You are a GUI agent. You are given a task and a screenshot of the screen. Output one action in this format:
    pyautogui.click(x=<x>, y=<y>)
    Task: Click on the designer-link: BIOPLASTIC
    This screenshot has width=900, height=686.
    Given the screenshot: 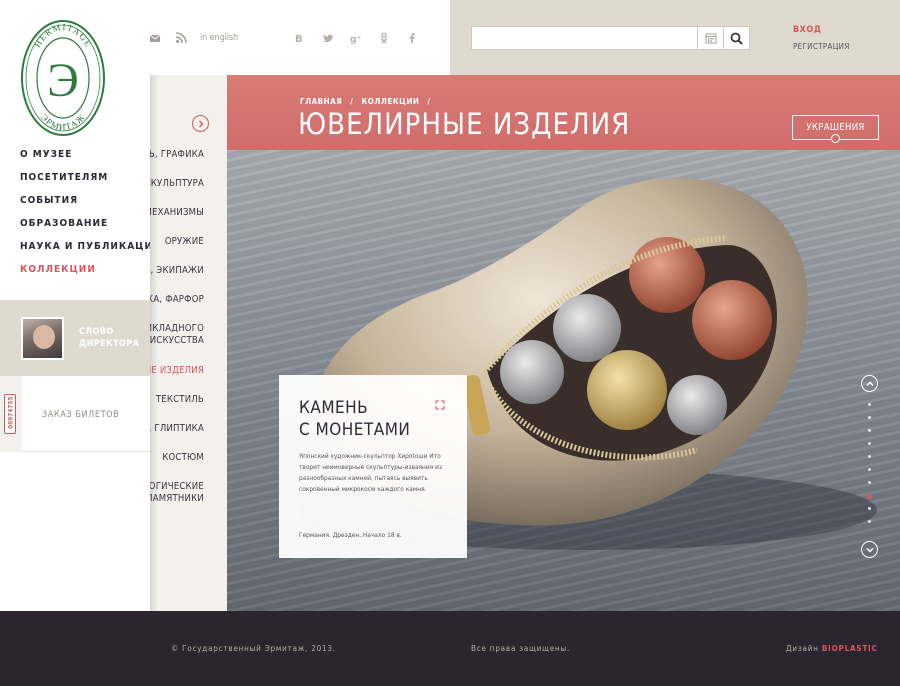 What is the action you would take?
    pyautogui.click(x=850, y=648)
    